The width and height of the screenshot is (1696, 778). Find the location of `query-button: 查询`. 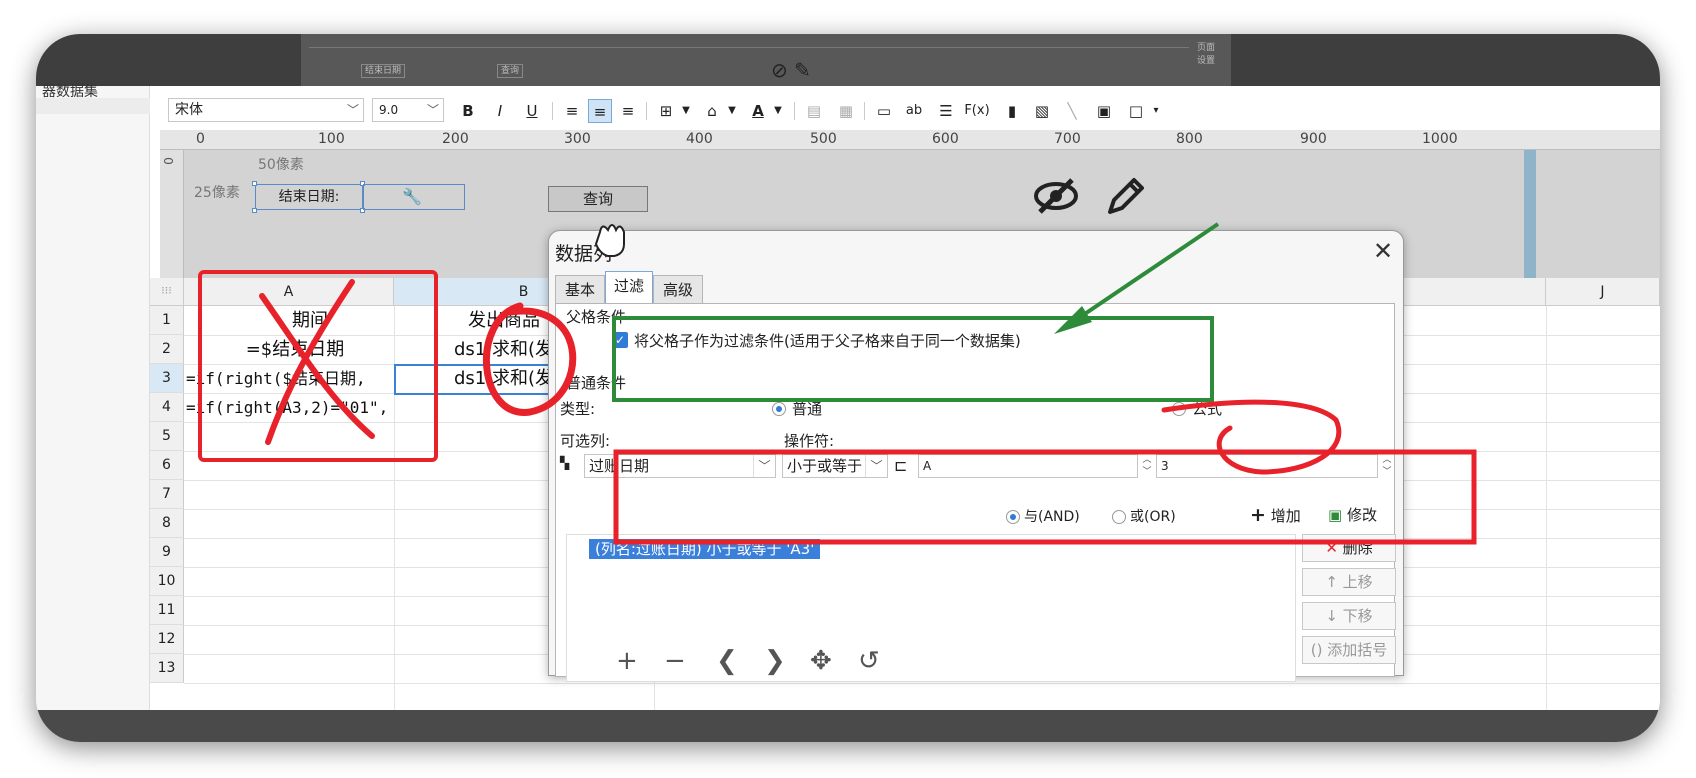

query-button: 查询 is located at coordinates (598, 199).